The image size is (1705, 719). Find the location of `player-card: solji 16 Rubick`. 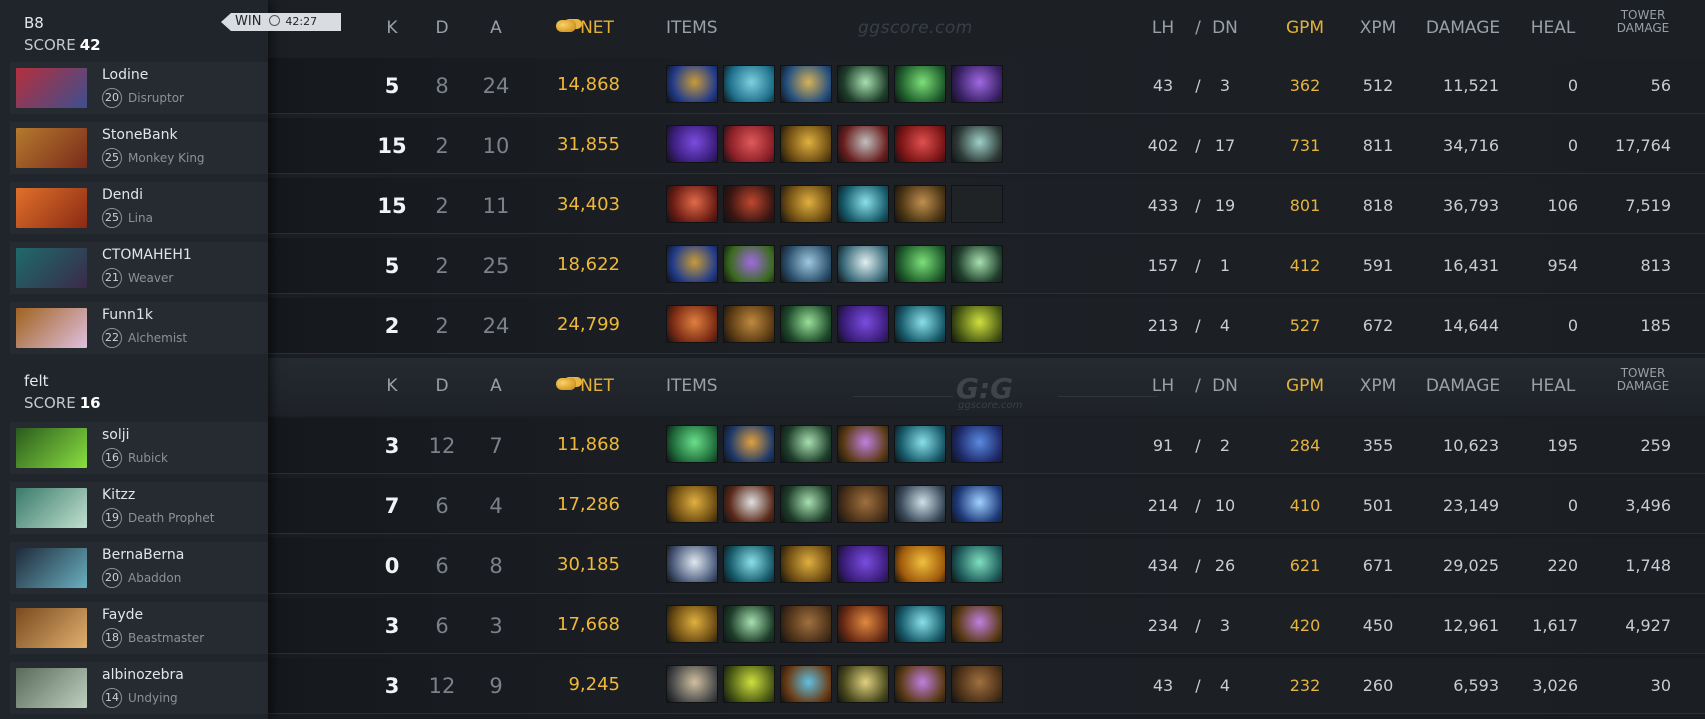

player-card: solji 16 Rubick is located at coordinates (139, 448).